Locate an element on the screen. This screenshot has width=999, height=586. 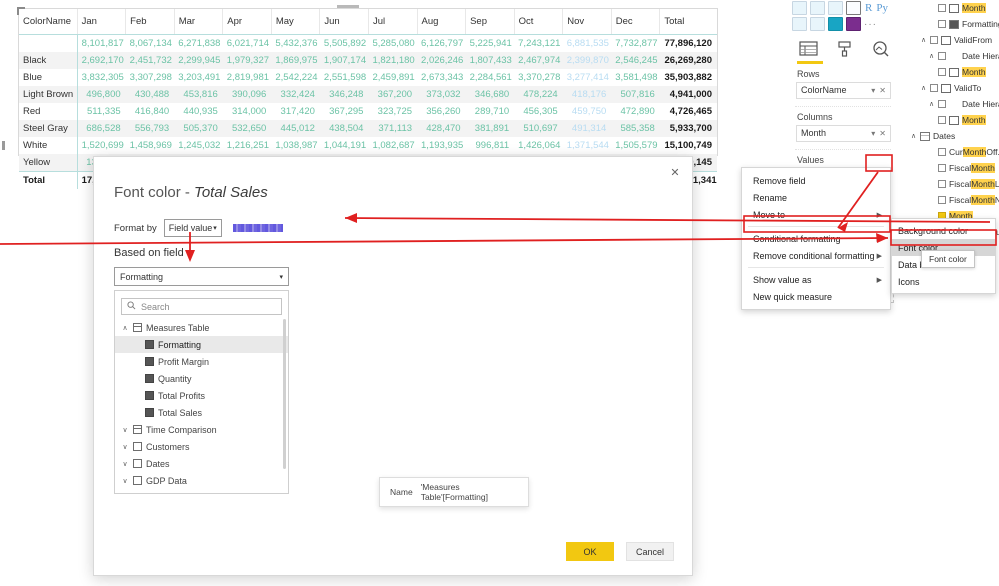
matrix-row-label: Total is located at coordinates (48, 180).